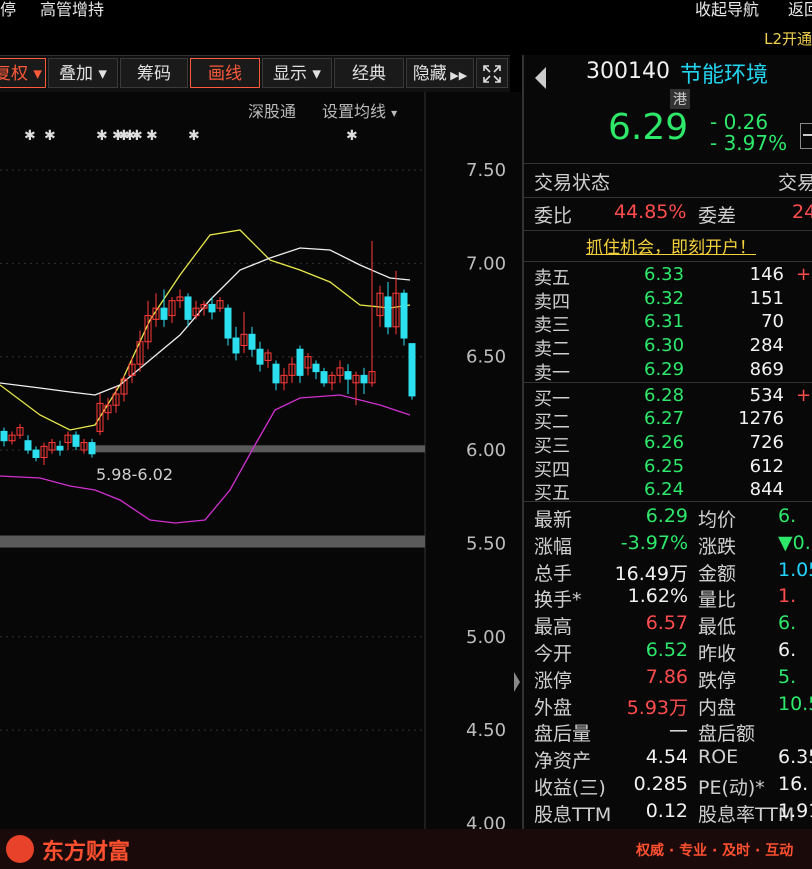  What do you see at coordinates (558, 600) in the screenshot?
I see `stat-label: 换手*` at bounding box center [558, 600].